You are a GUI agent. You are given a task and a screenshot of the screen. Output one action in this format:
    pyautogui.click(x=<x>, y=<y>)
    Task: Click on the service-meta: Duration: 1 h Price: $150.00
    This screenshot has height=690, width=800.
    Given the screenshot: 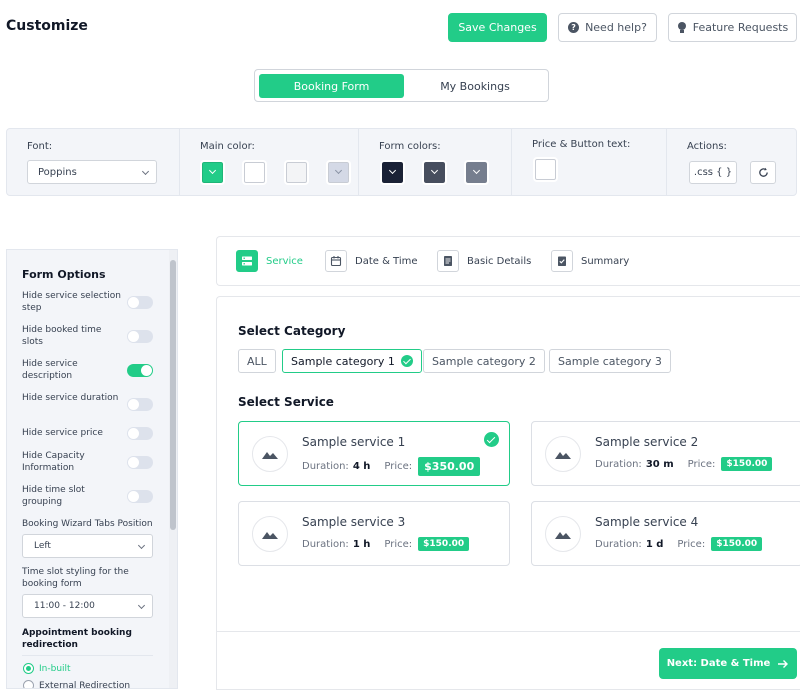 What is the action you would take?
    pyautogui.click(x=386, y=544)
    